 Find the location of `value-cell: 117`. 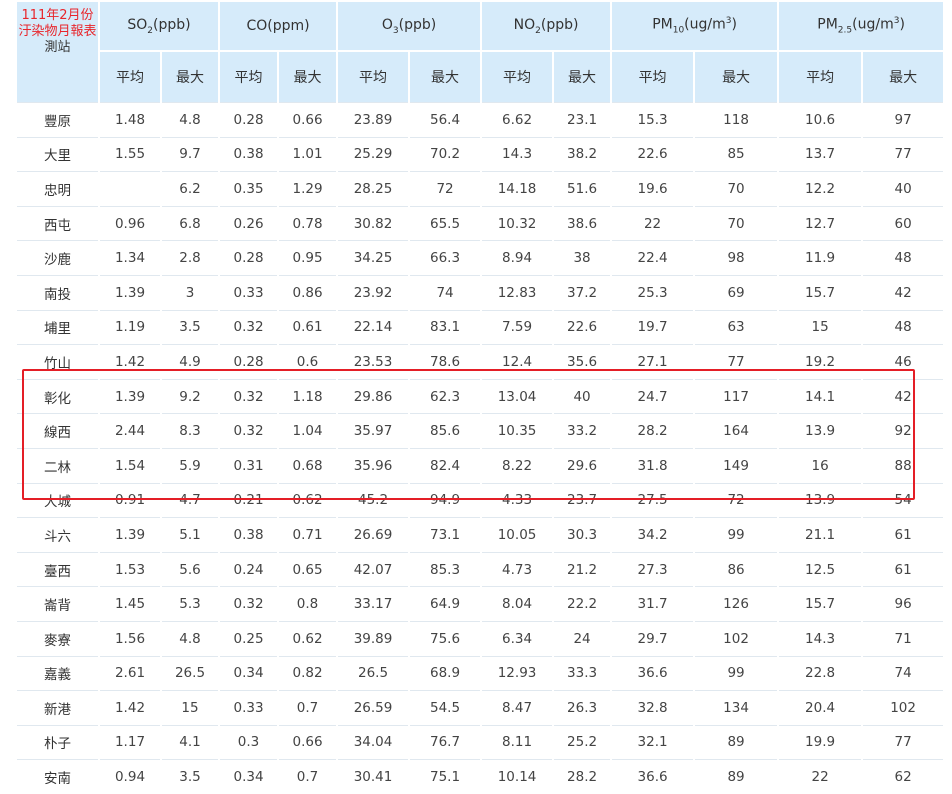

value-cell: 117 is located at coordinates (736, 396).